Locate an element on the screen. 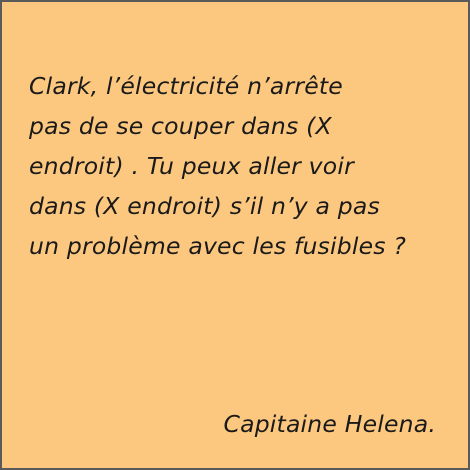 This screenshot has height=470, width=470. note-line-3: endroit) . Tu peux aller voir is located at coordinates (191, 166).